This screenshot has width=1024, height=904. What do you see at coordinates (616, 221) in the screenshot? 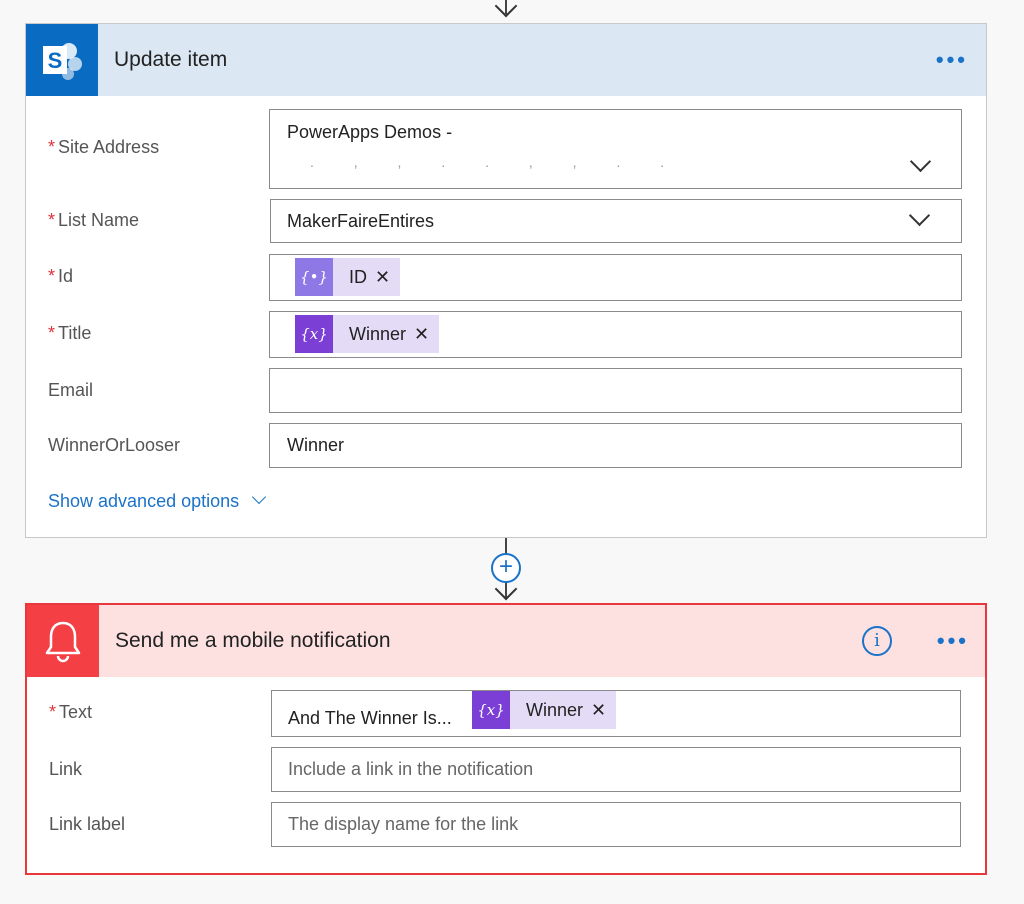
I see `list-name-dropdown: MakerFaireEntires` at bounding box center [616, 221].